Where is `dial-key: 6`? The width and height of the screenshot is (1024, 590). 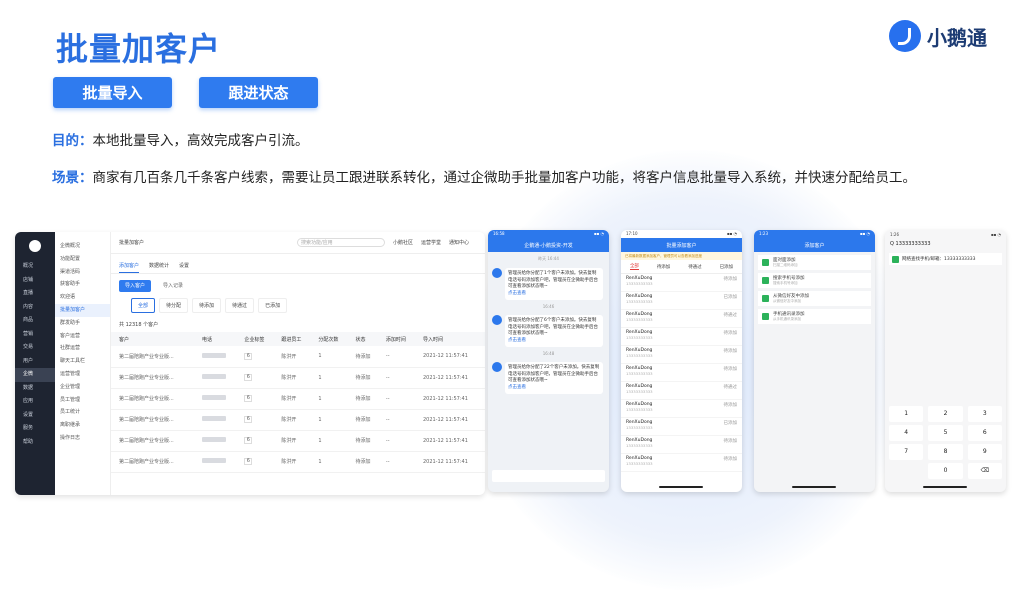 dial-key: 6 is located at coordinates (984, 433).